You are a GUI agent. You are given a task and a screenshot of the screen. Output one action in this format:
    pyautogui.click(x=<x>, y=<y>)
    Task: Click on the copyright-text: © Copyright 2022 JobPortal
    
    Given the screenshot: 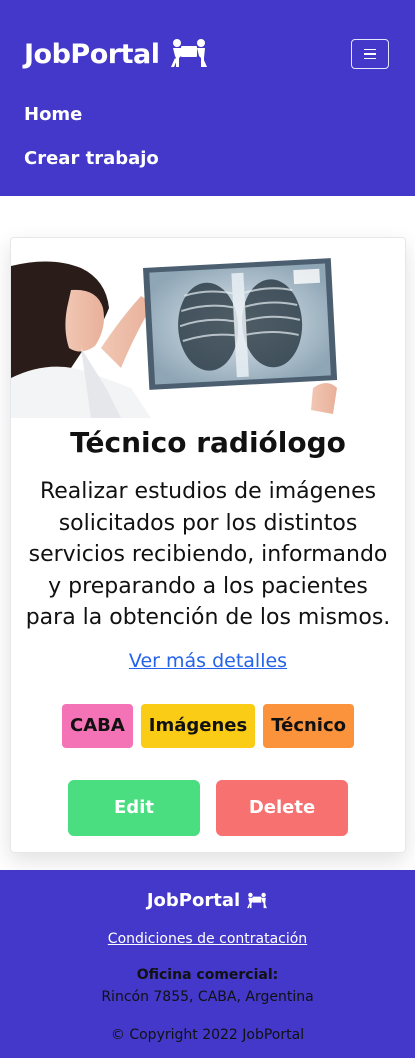 What is the action you would take?
    pyautogui.click(x=207, y=1035)
    